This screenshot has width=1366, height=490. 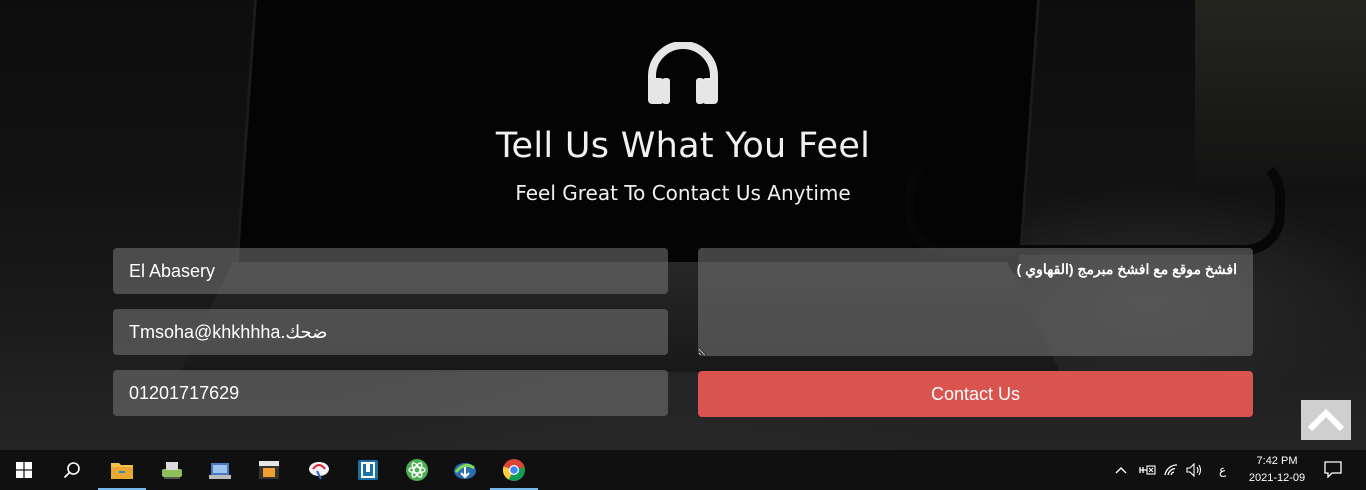 I want to click on page-title: Tell Us What You Feel, so click(x=683, y=146).